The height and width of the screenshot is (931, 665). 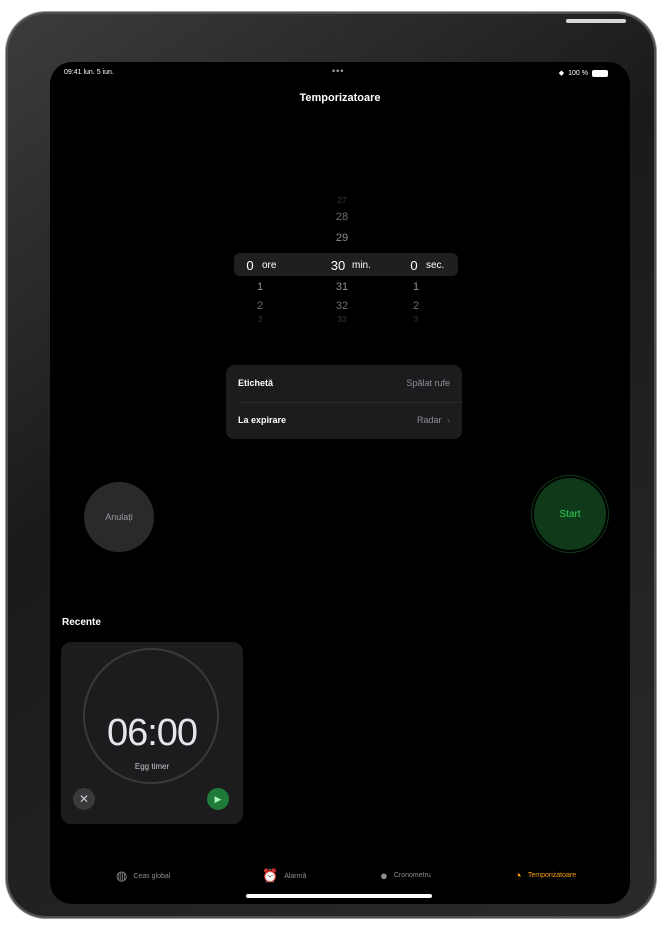 I want to click on minutes-option: 27, so click(x=342, y=200).